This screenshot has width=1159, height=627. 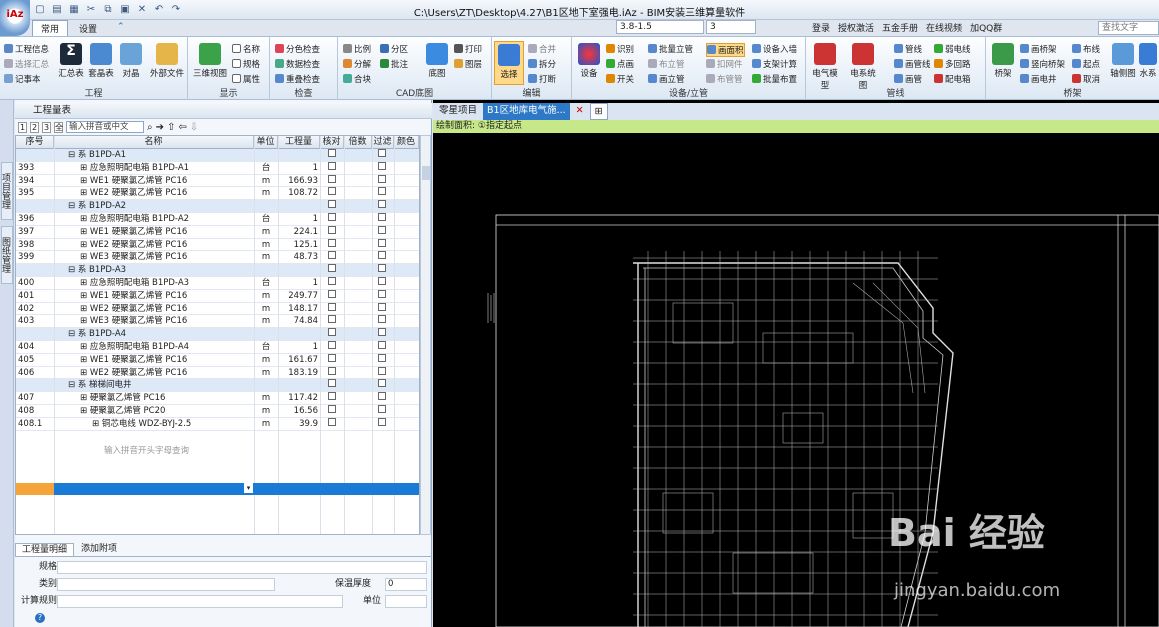 I want to click on layer-button: 图层, so click(x=468, y=64).